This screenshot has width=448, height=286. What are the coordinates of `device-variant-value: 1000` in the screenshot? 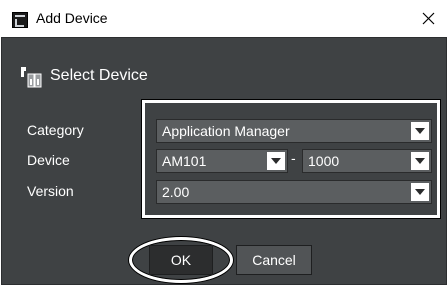 It's located at (324, 161).